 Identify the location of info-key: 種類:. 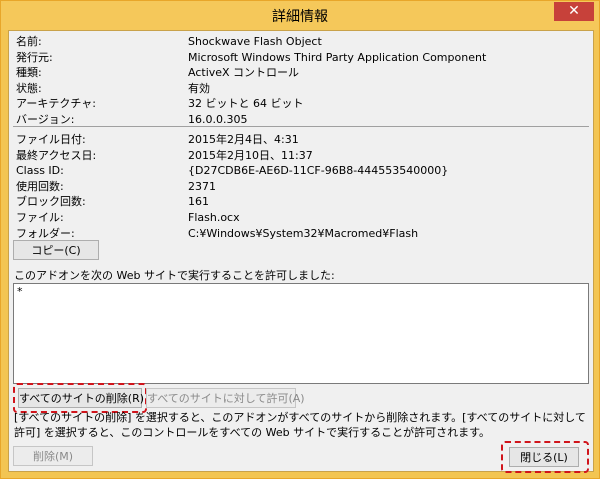
(29, 73).